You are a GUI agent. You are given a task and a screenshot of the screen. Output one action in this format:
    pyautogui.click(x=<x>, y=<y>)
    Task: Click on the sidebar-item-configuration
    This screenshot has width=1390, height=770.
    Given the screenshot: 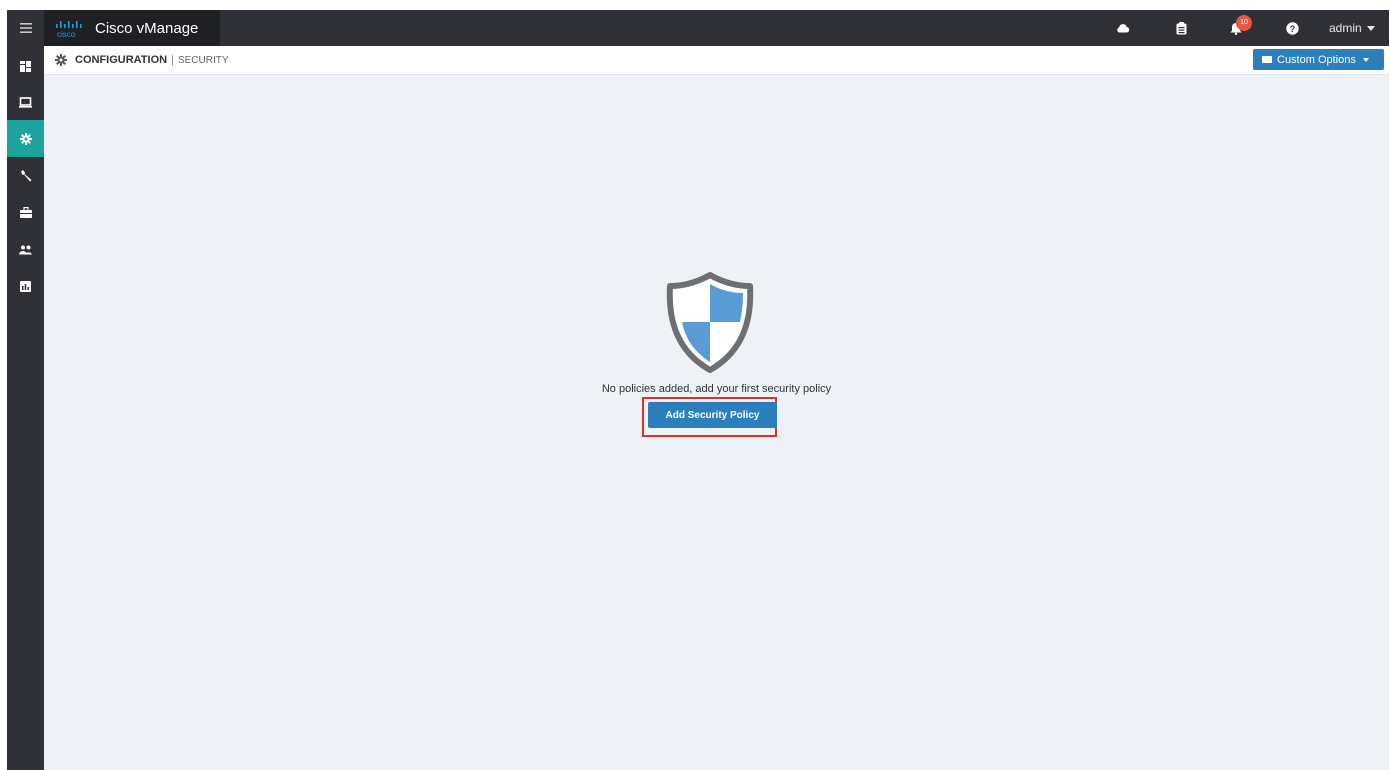 What is the action you would take?
    pyautogui.click(x=25, y=138)
    